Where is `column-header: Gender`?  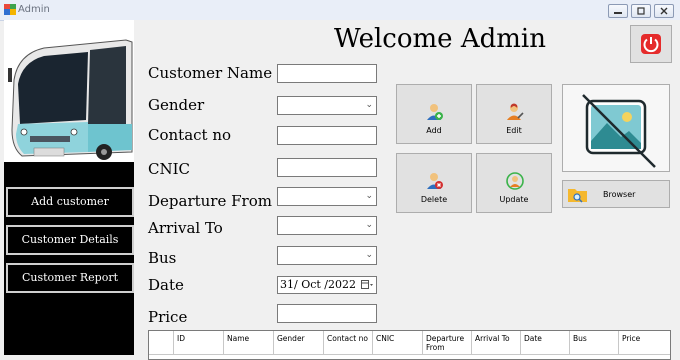 column-header: Gender is located at coordinates (299, 343).